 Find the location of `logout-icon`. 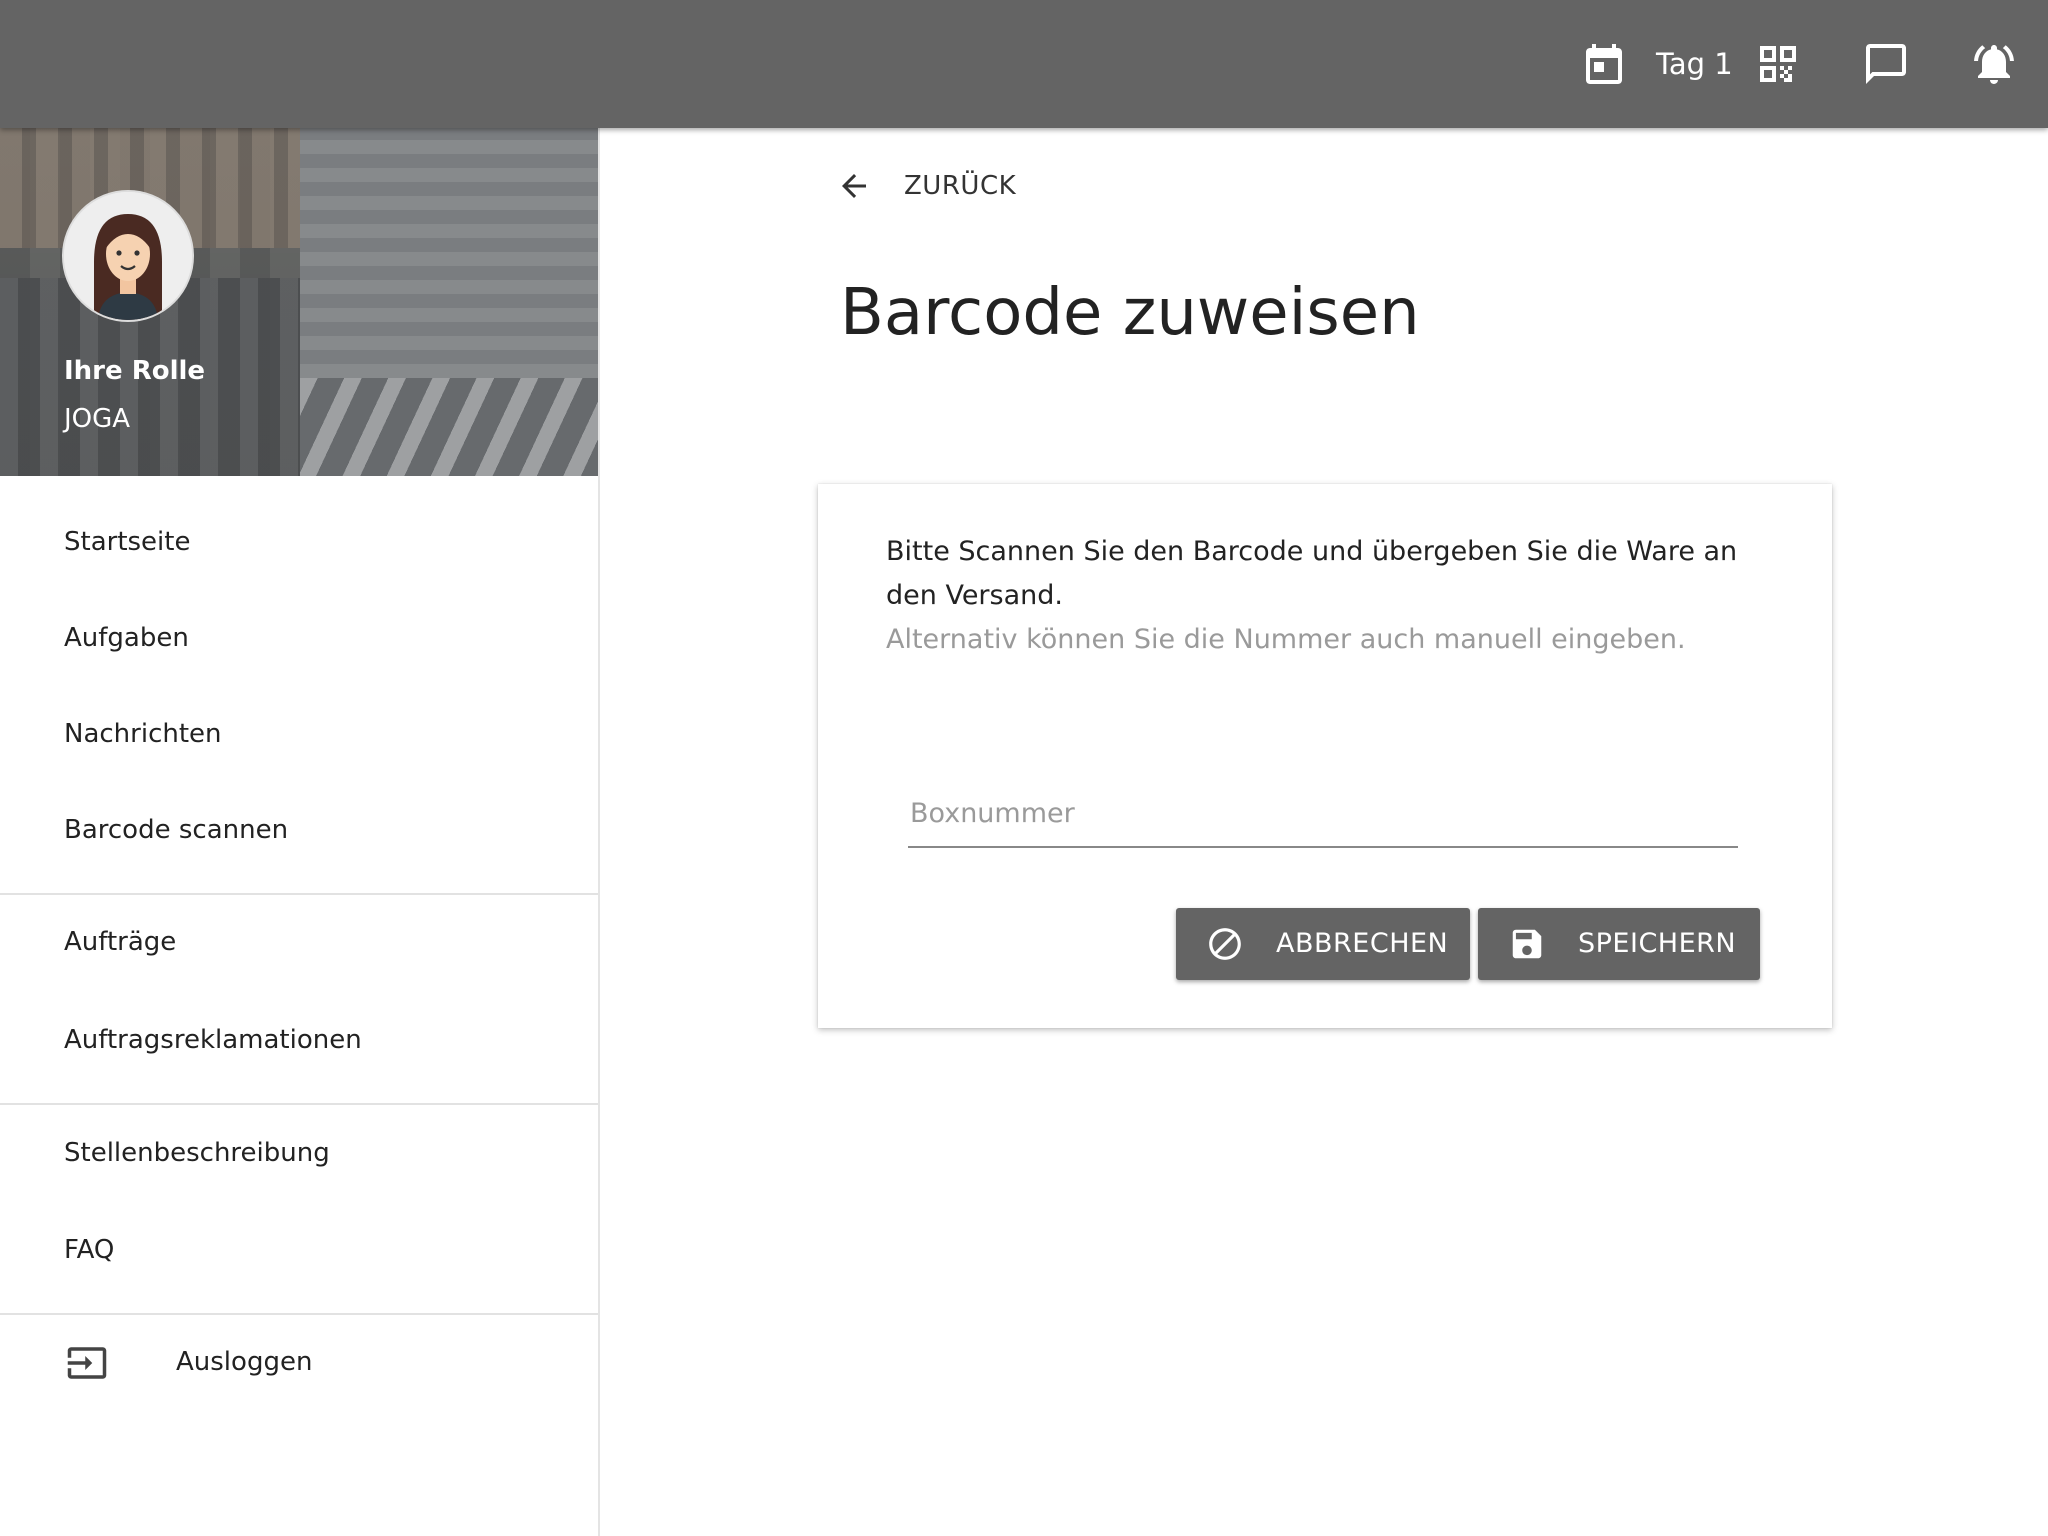

logout-icon is located at coordinates (87, 1363).